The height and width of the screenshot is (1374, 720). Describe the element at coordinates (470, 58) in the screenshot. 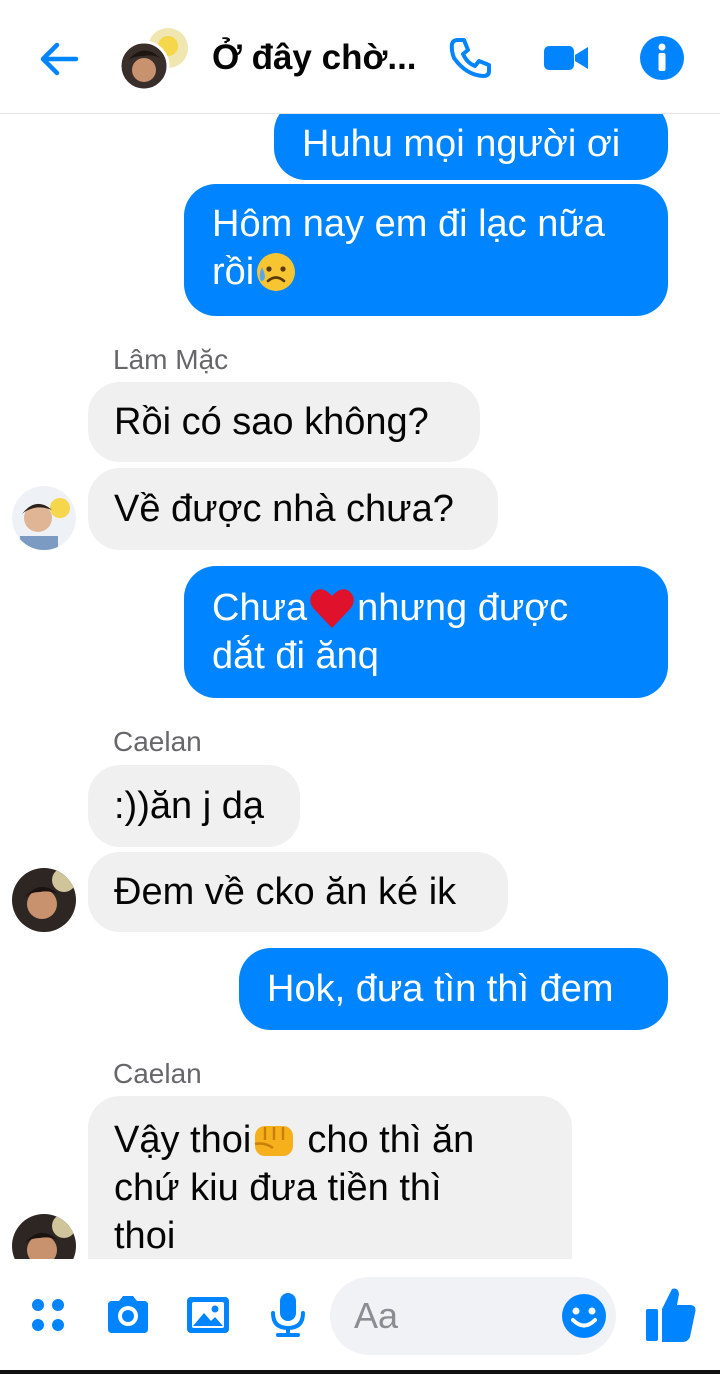

I see `phone-icon` at that location.